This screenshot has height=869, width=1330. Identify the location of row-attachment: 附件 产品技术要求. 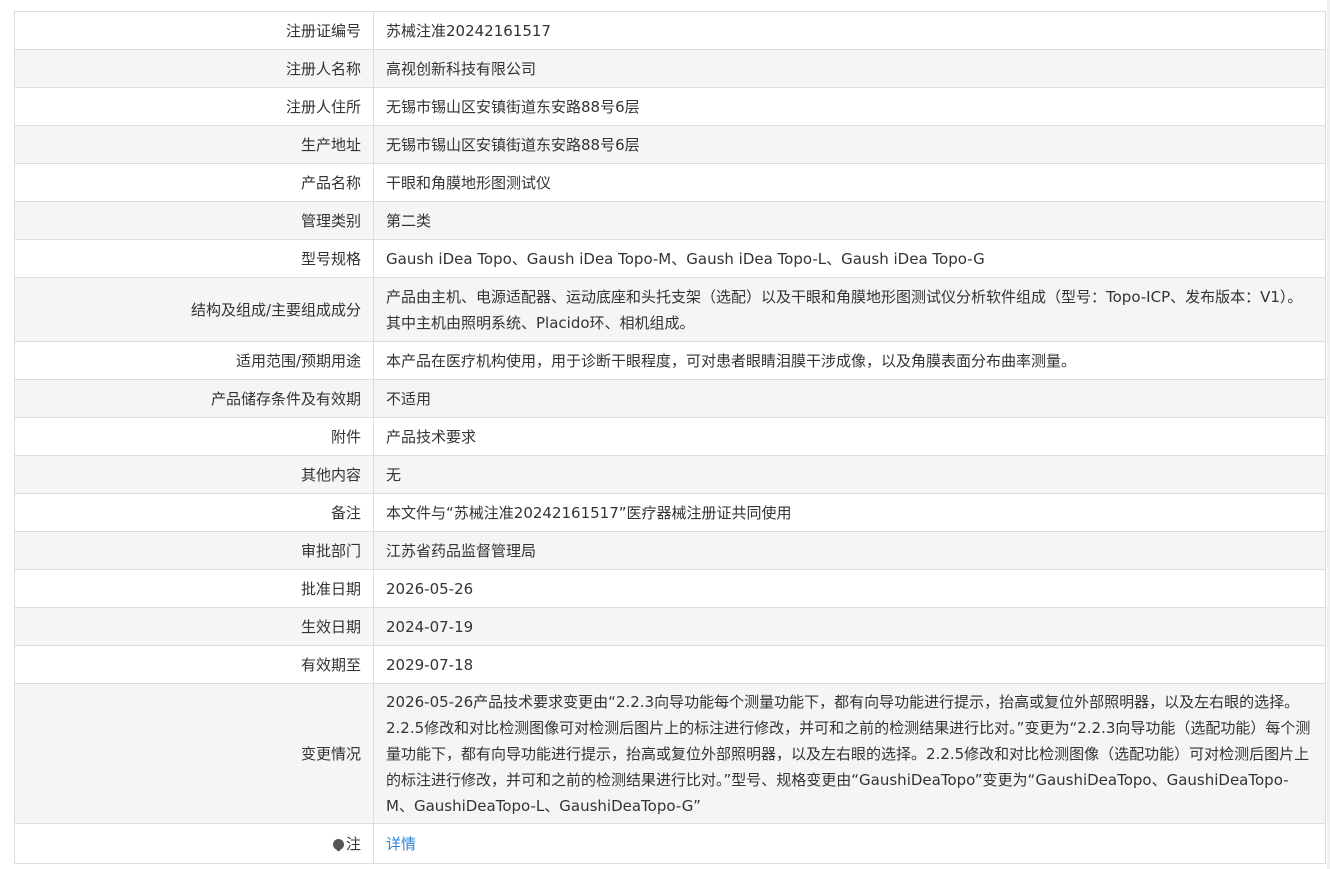
(670, 436).